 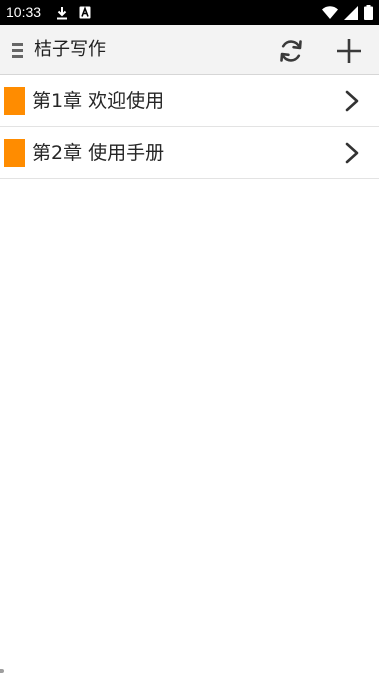 I want to click on download-icon, so click(x=62, y=13).